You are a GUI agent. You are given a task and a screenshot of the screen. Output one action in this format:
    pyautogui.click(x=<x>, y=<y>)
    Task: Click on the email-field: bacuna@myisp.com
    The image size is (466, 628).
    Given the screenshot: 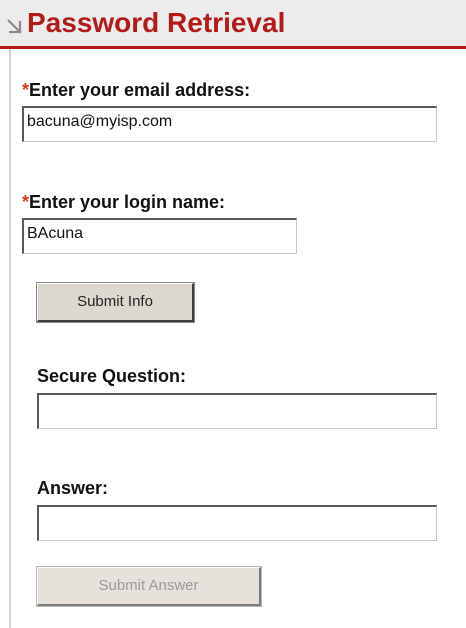 What is the action you would take?
    pyautogui.click(x=229, y=124)
    